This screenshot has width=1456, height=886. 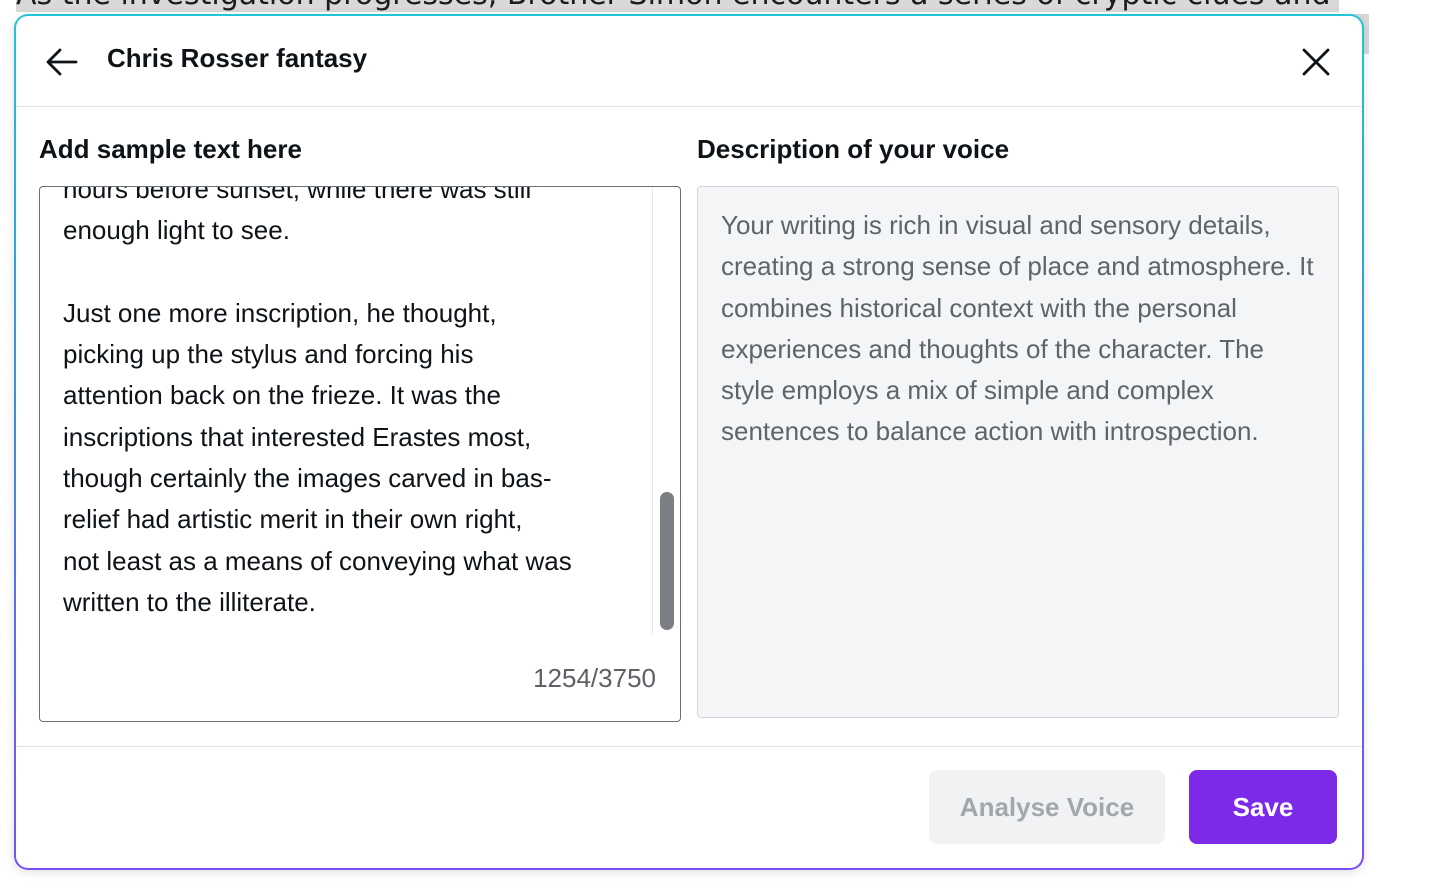 What do you see at coordinates (853, 149) in the screenshot?
I see `voice-description-label: Description of your voice` at bounding box center [853, 149].